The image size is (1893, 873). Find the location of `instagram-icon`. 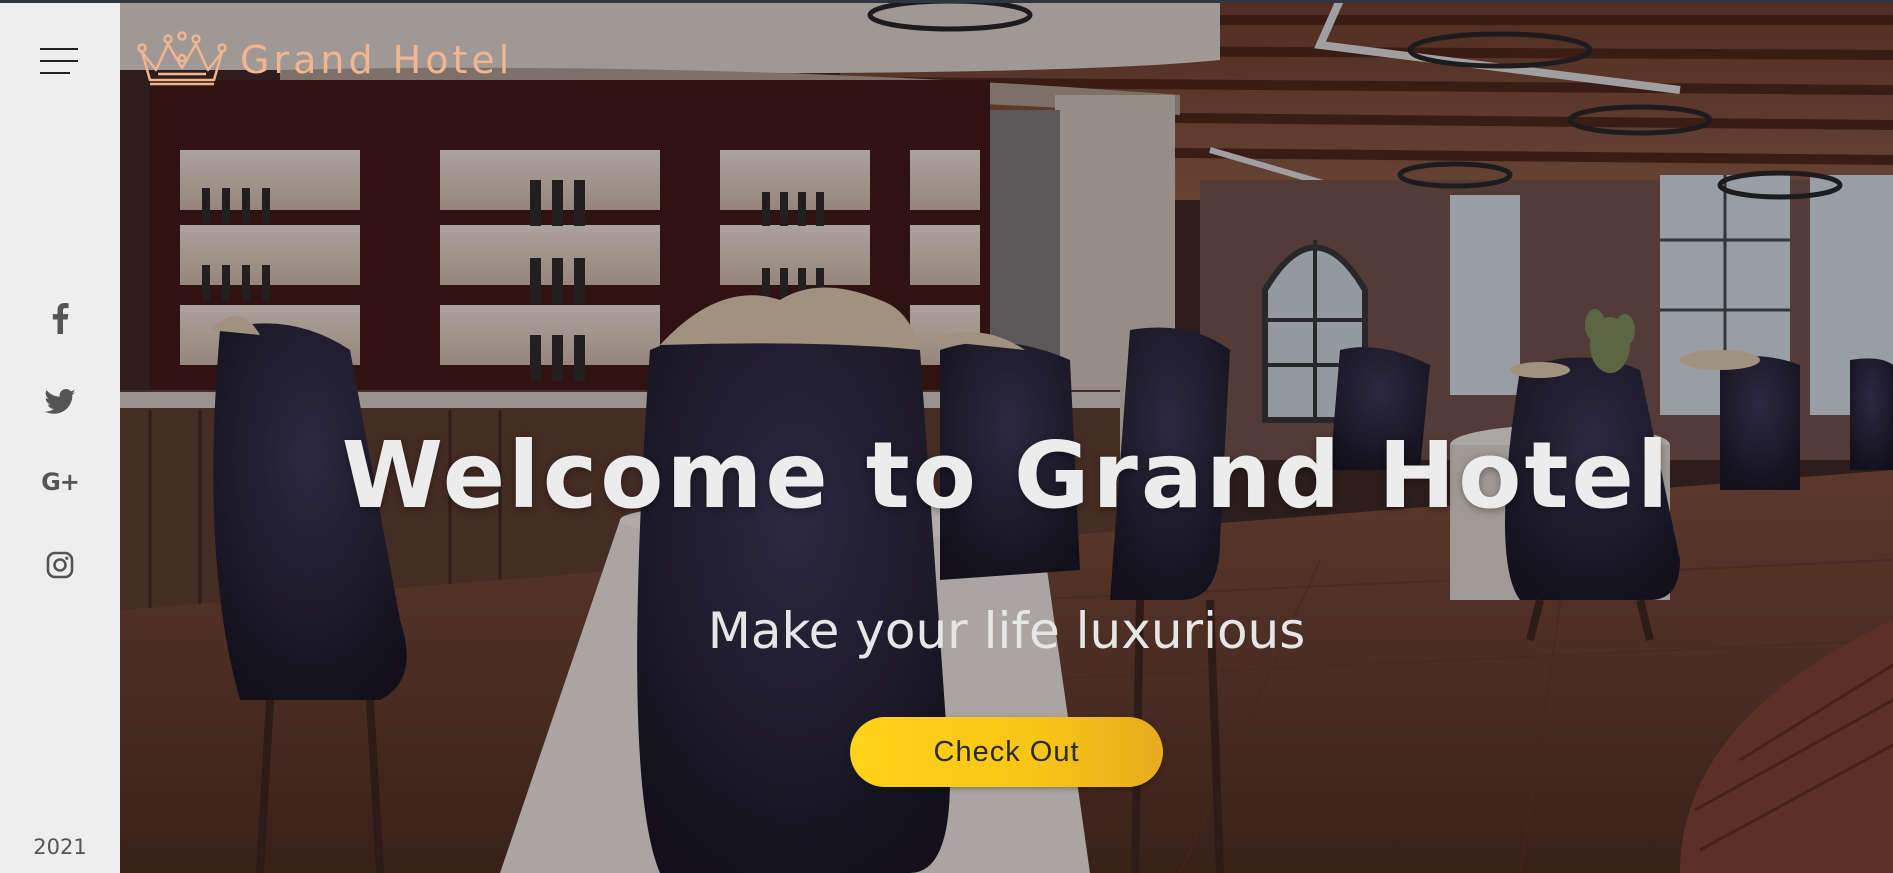

instagram-icon is located at coordinates (60, 565).